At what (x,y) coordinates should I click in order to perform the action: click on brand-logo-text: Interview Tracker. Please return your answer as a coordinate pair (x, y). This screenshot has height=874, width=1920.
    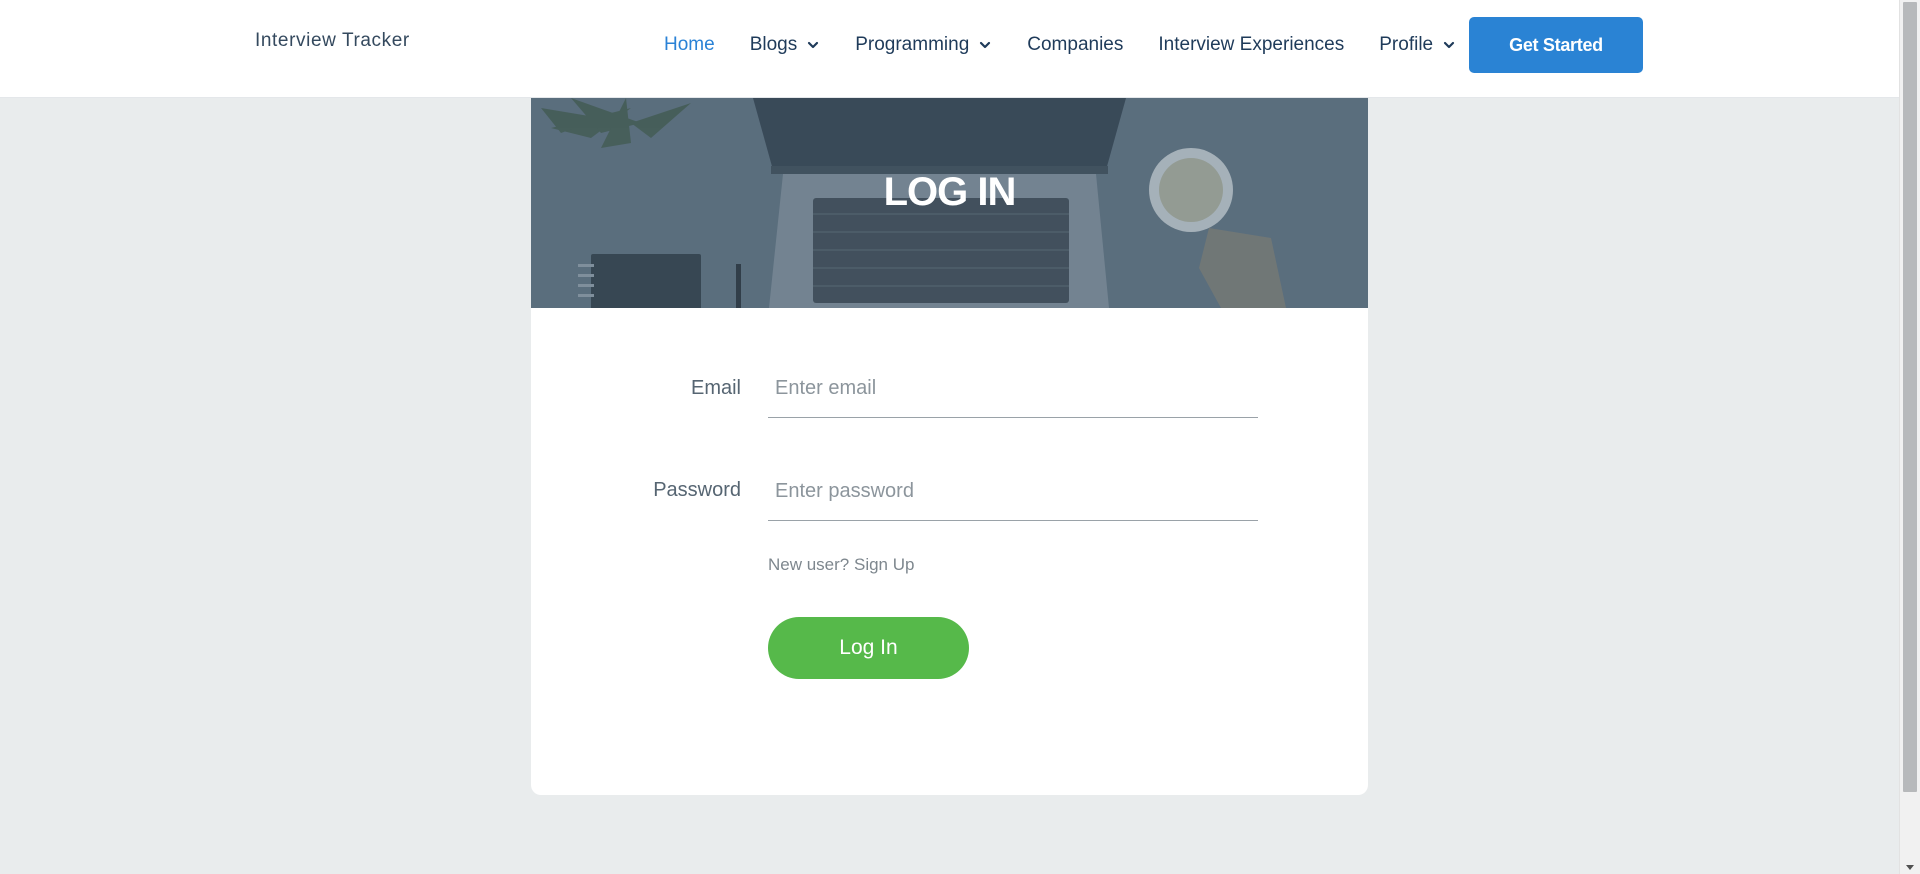
    Looking at the image, I should click on (332, 41).